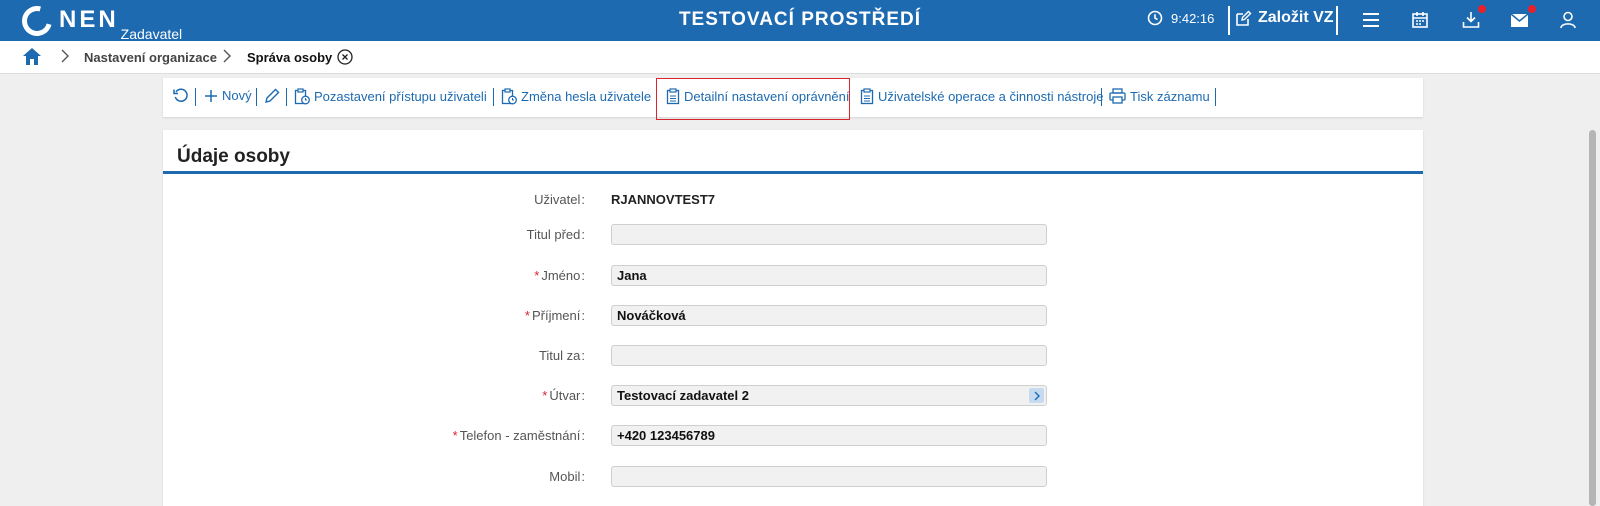 This screenshot has height=506, width=1600. Describe the element at coordinates (1155, 18) in the screenshot. I see `clock-icon` at that location.